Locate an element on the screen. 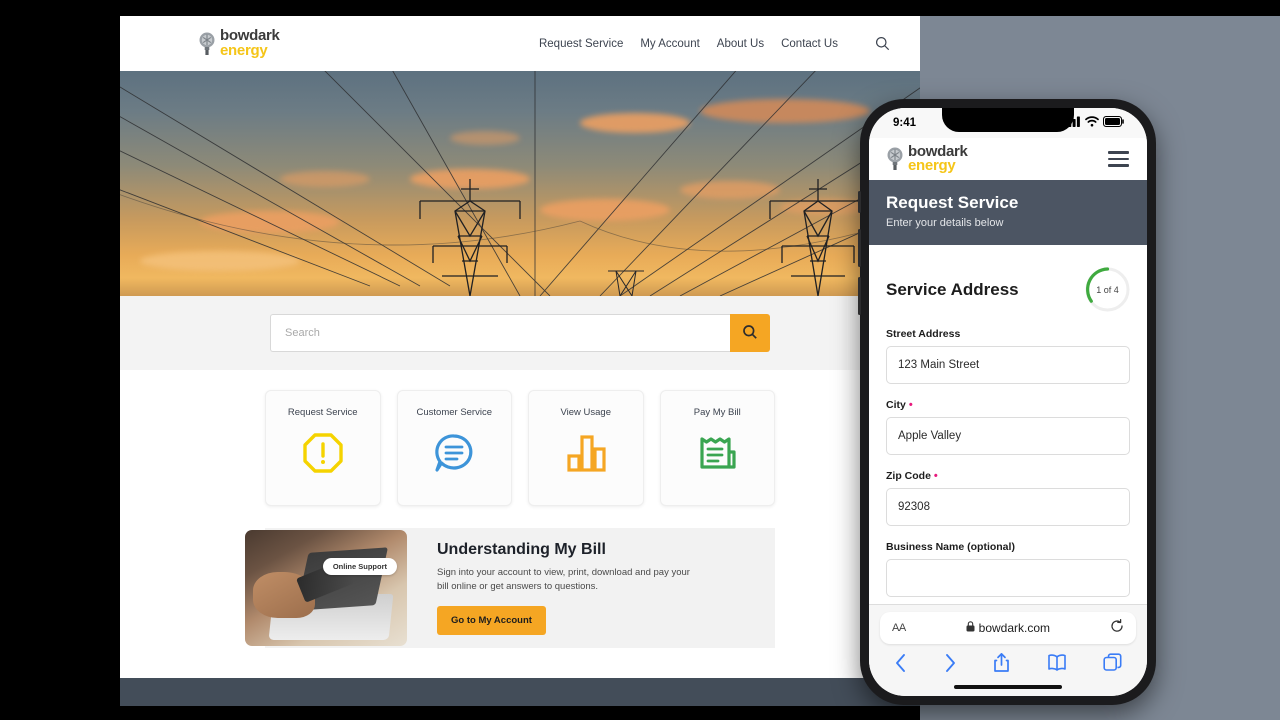 The height and width of the screenshot is (720, 1280). nav-item-request-service: Request Service is located at coordinates (581, 44).